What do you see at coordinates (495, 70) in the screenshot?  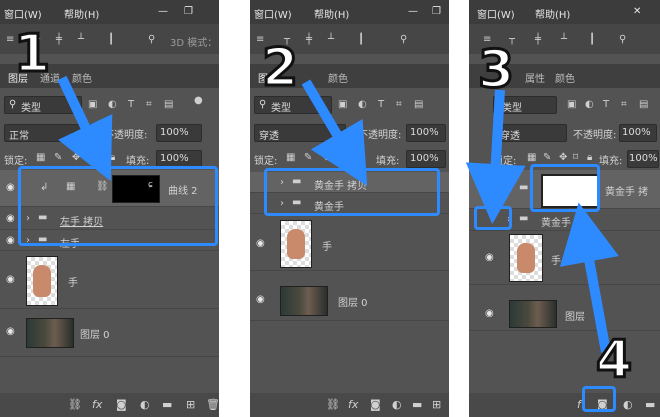 I see `callout-number-3: 3` at bounding box center [495, 70].